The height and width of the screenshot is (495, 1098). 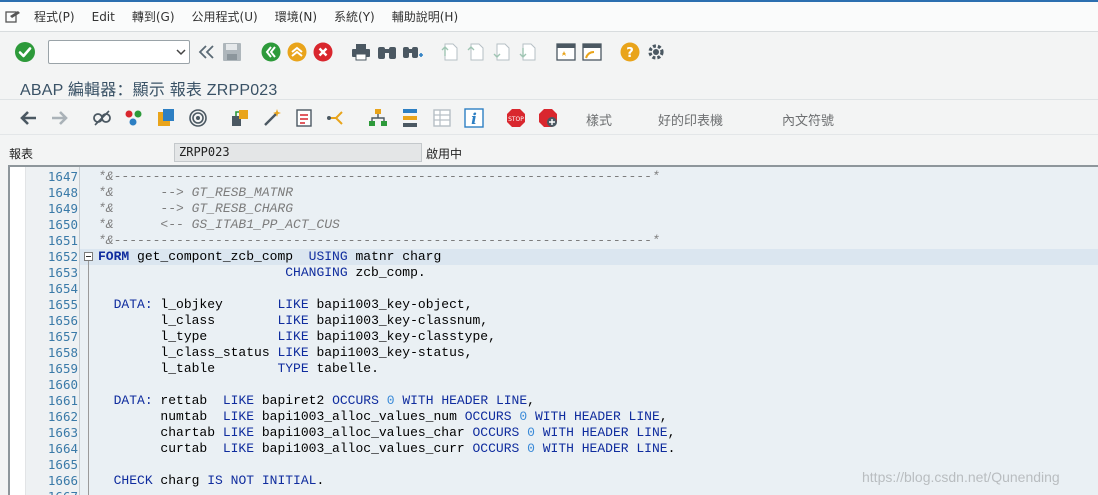 What do you see at coordinates (554, 209) in the screenshot?
I see `code-line: 1649 *& --> GT_RESB_CHARG` at bounding box center [554, 209].